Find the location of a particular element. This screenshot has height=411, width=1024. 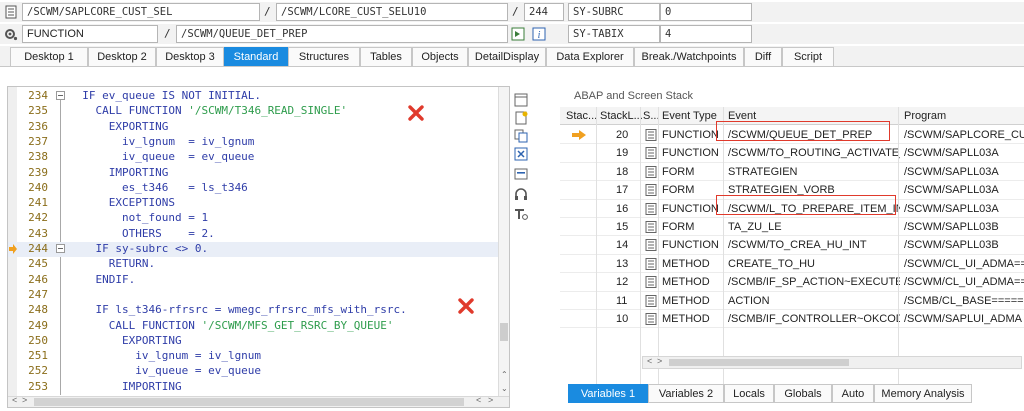

tab-data-explorer: Data Explorer is located at coordinates (590, 56).